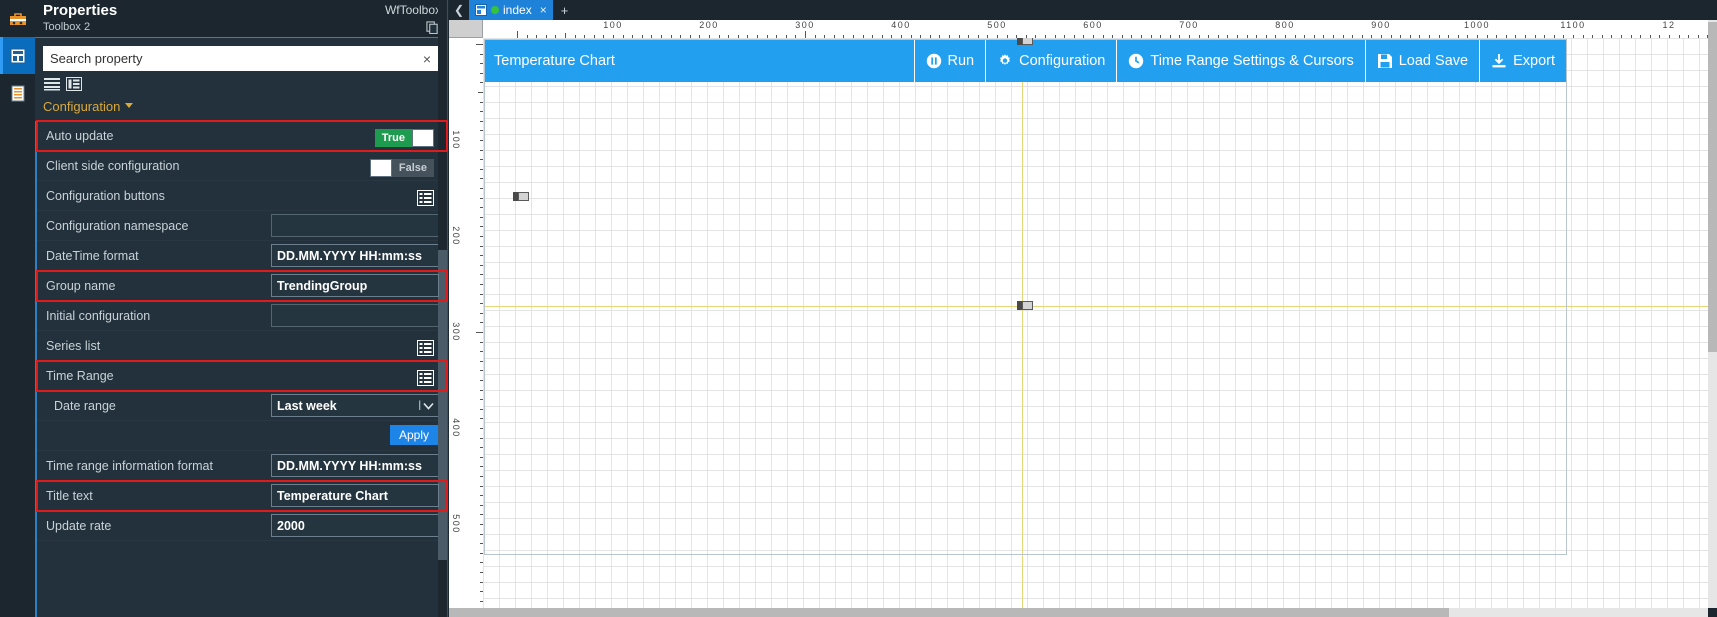 This screenshot has height=617, width=1717. What do you see at coordinates (1499, 61) in the screenshot?
I see `download-icon` at bounding box center [1499, 61].